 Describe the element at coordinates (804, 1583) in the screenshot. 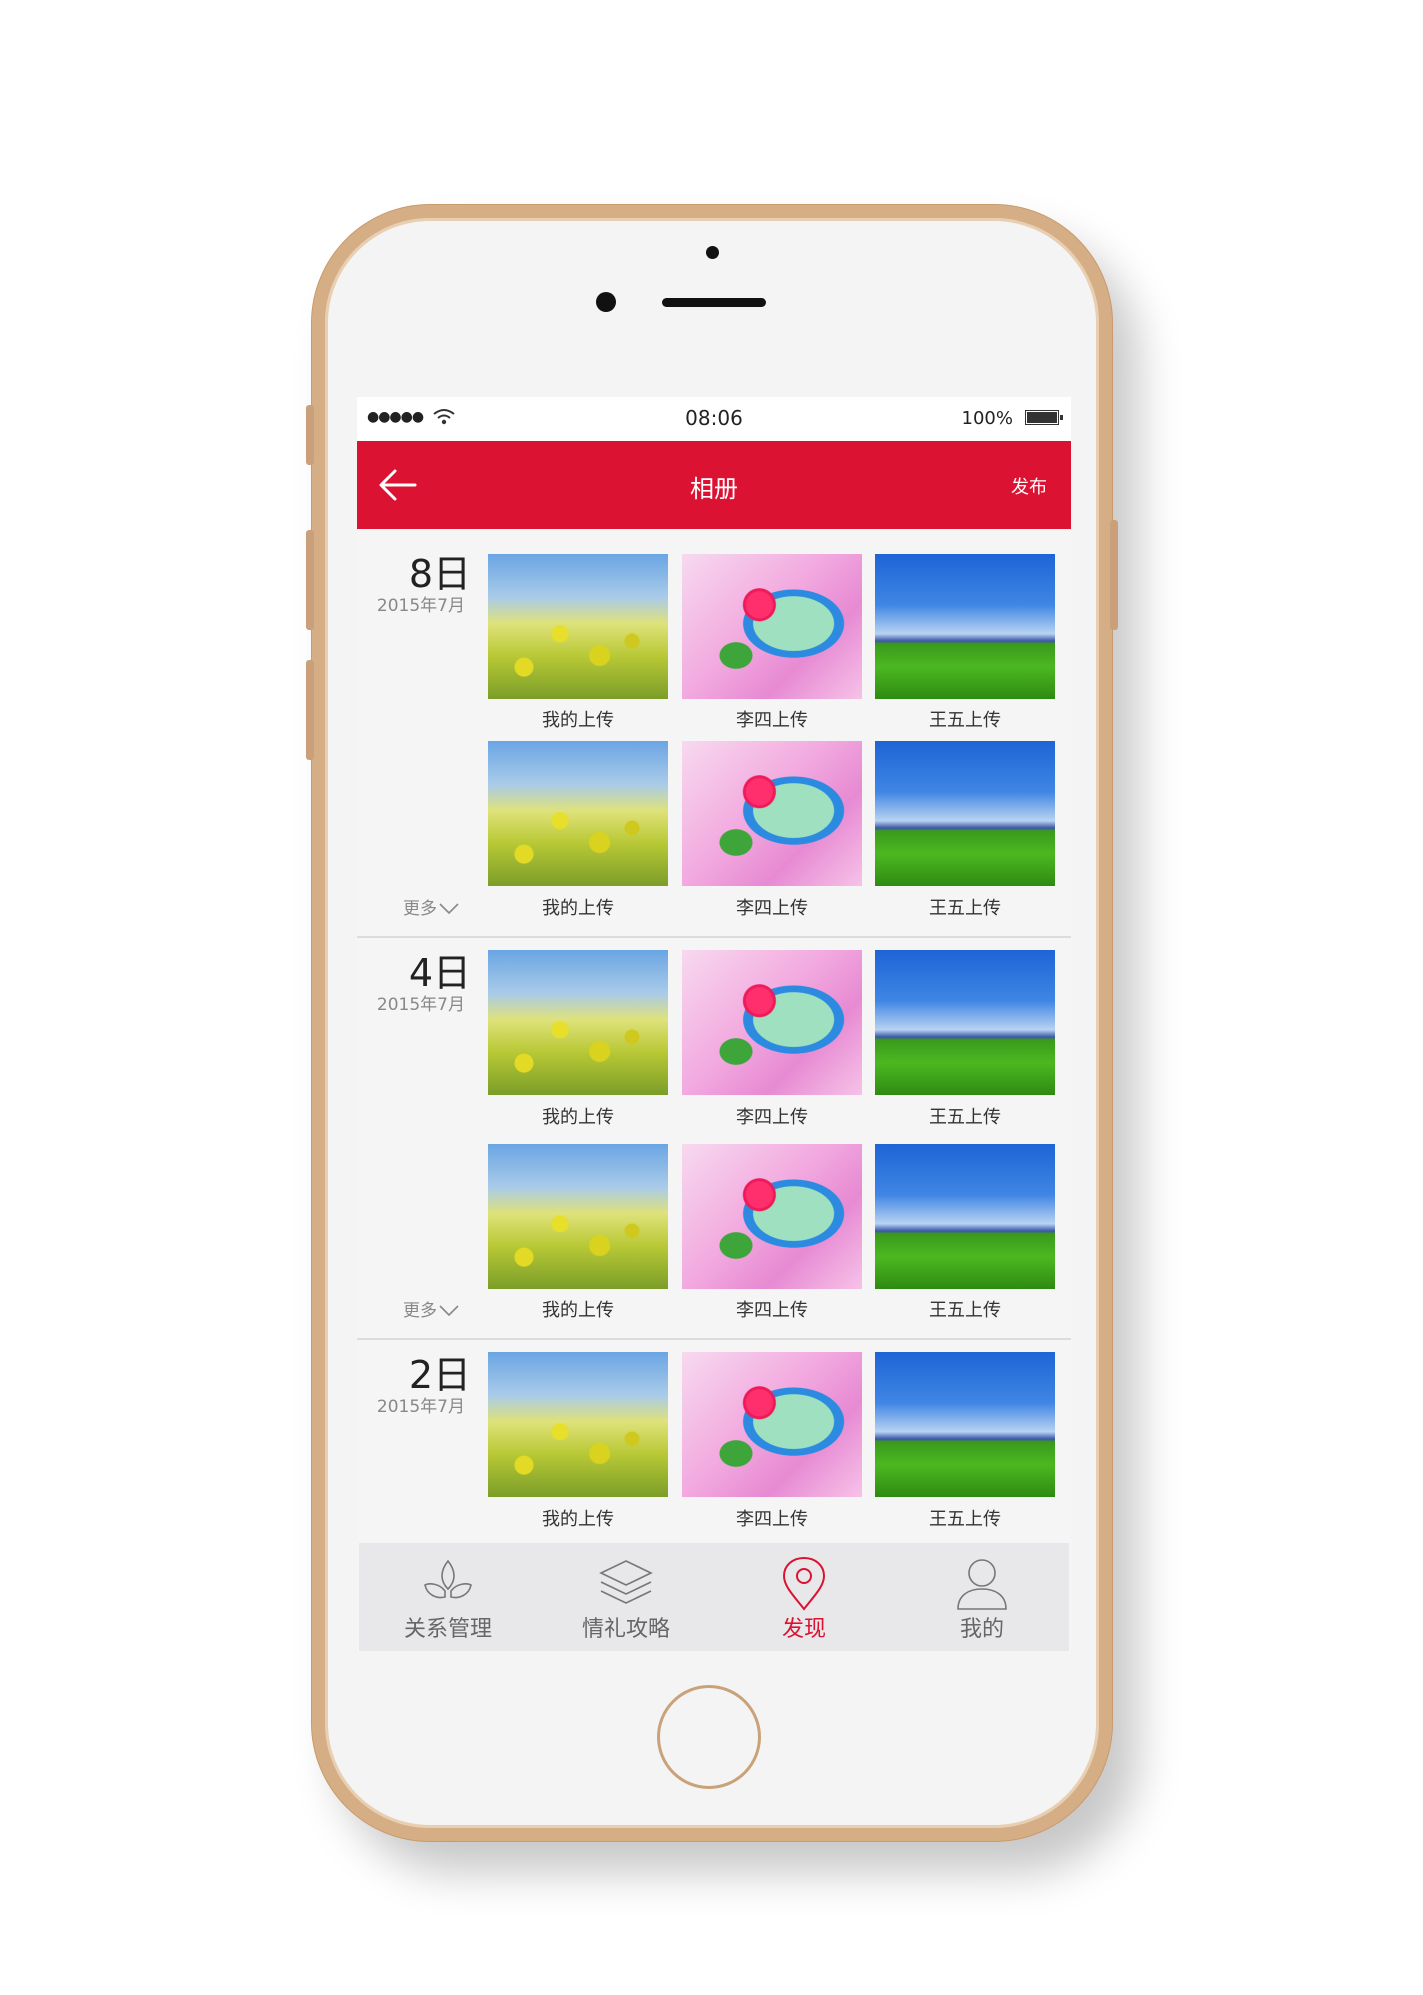

I see `location-pin-icon` at that location.